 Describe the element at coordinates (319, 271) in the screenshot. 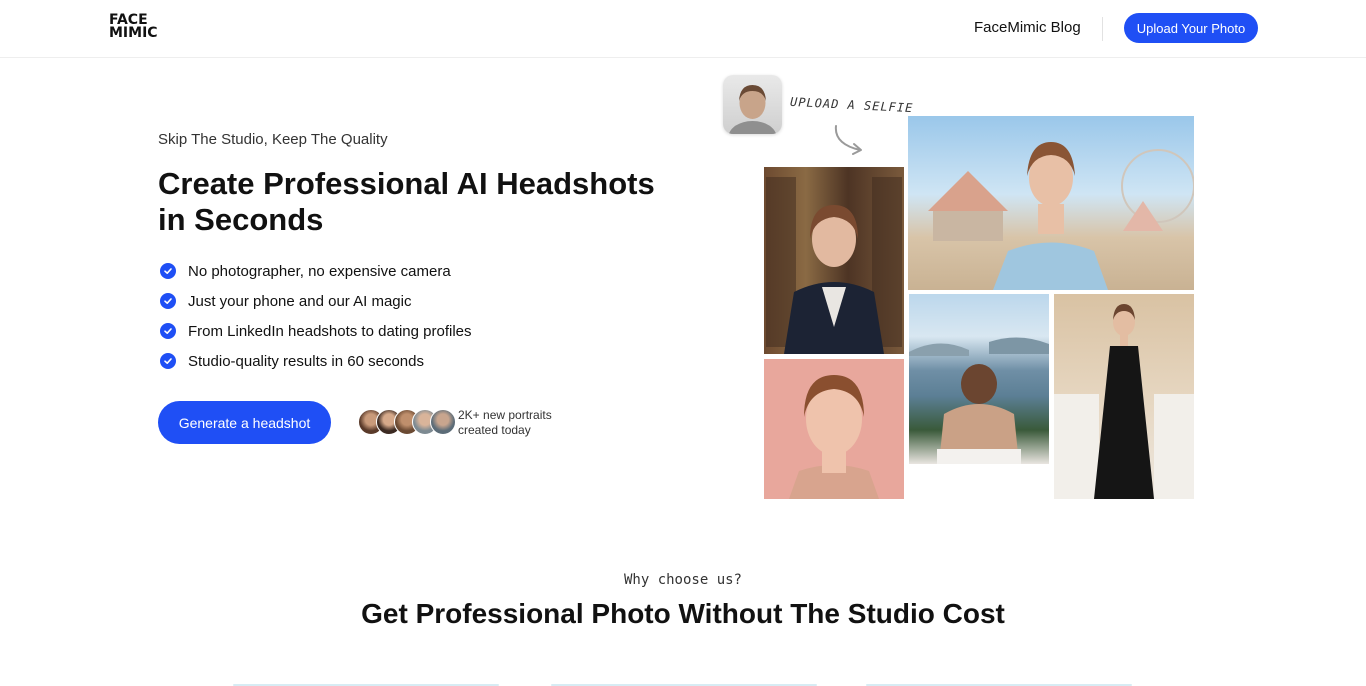

I see `feature-text: No photographer, no expensive camera` at that location.